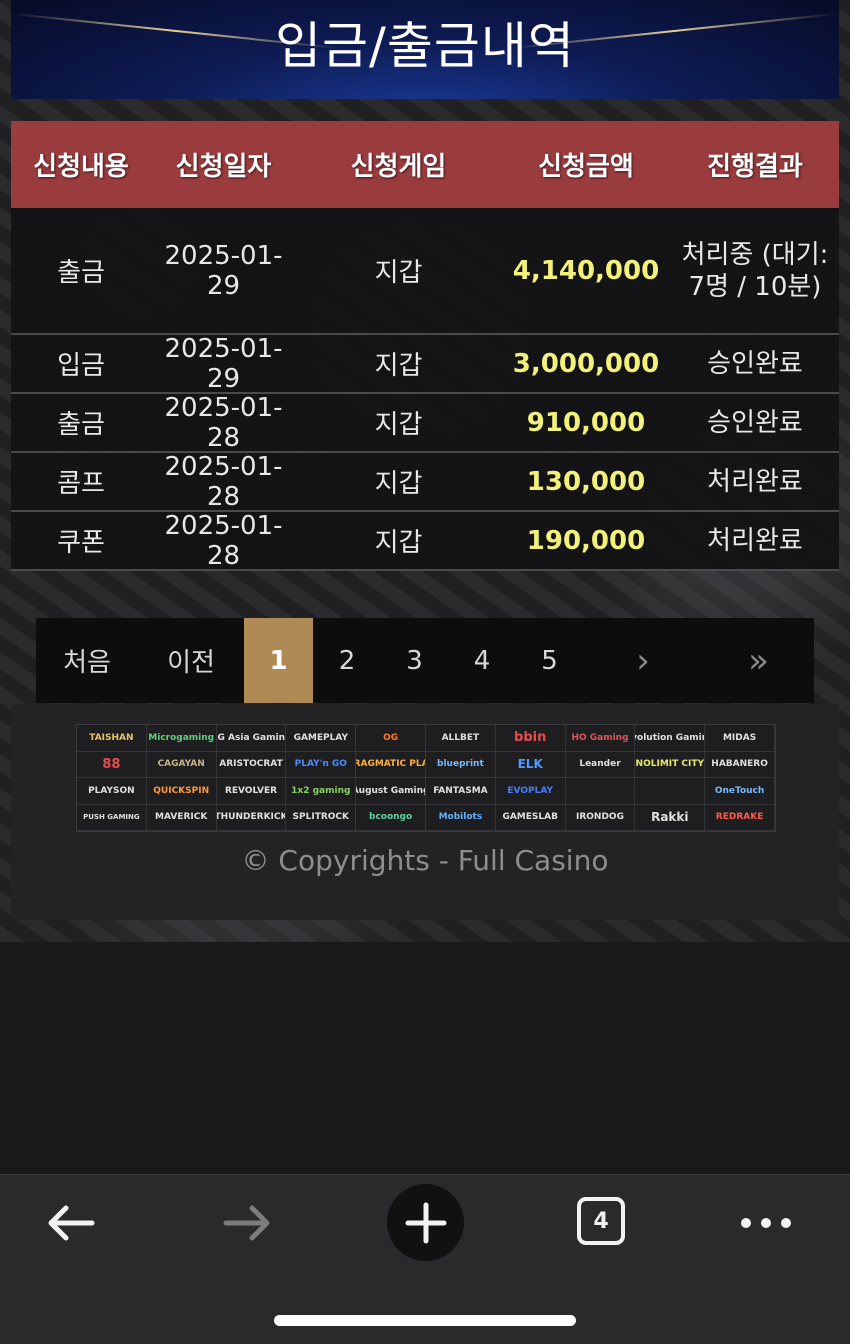  I want to click on provider-logo: blueprint, so click(461, 764).